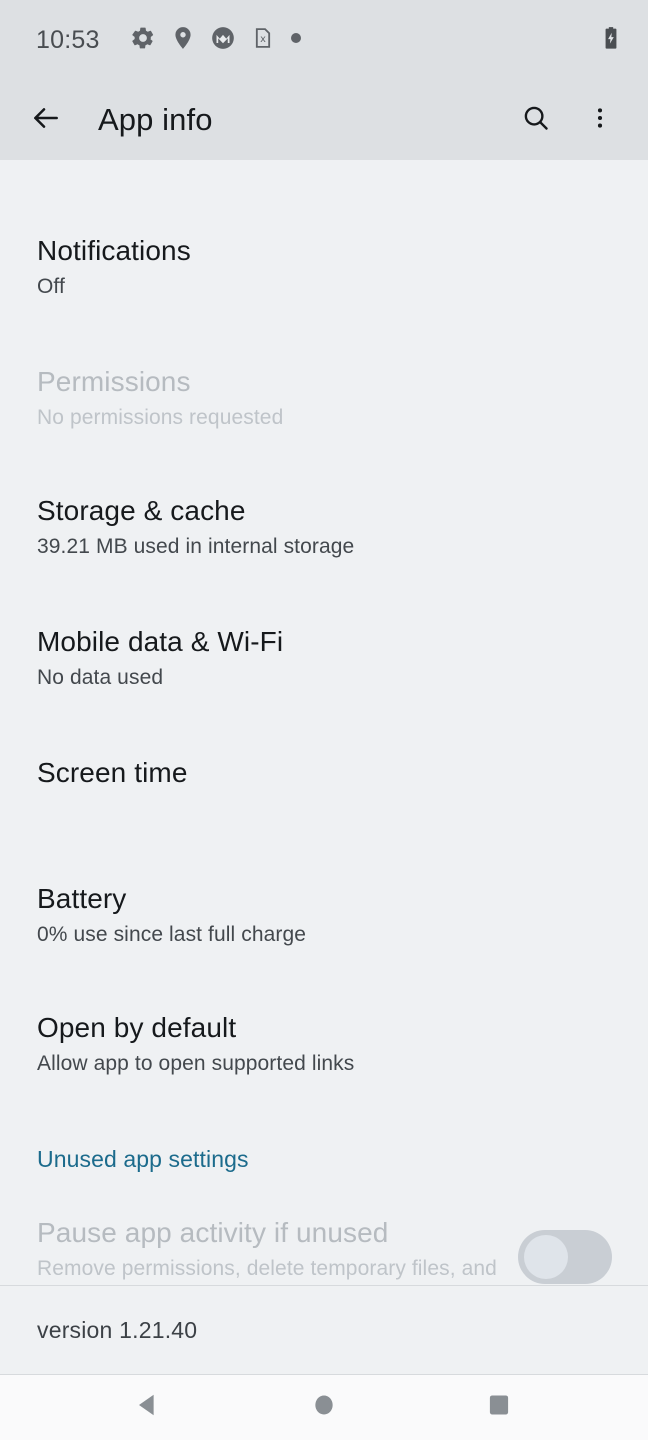 The width and height of the screenshot is (648, 1440). I want to click on location-pin-icon, so click(183, 40).